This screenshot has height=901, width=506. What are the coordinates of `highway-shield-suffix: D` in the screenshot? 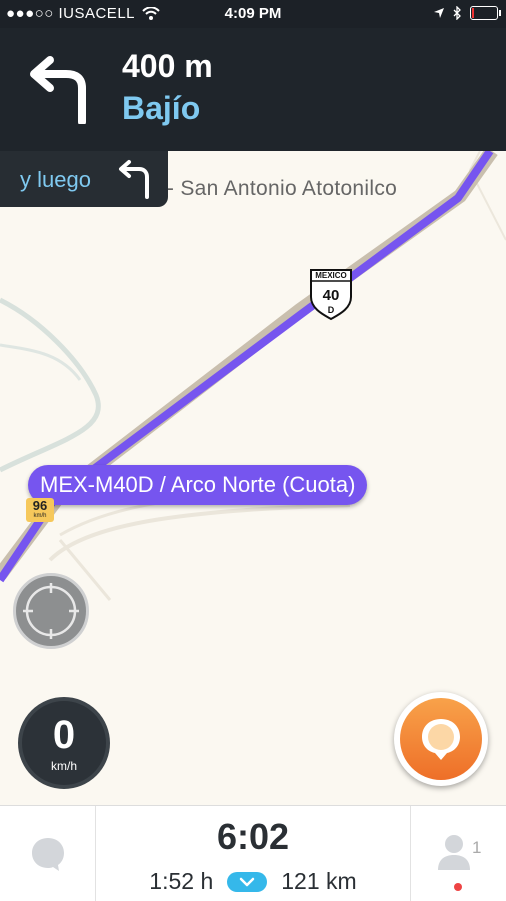 It's located at (331, 310).